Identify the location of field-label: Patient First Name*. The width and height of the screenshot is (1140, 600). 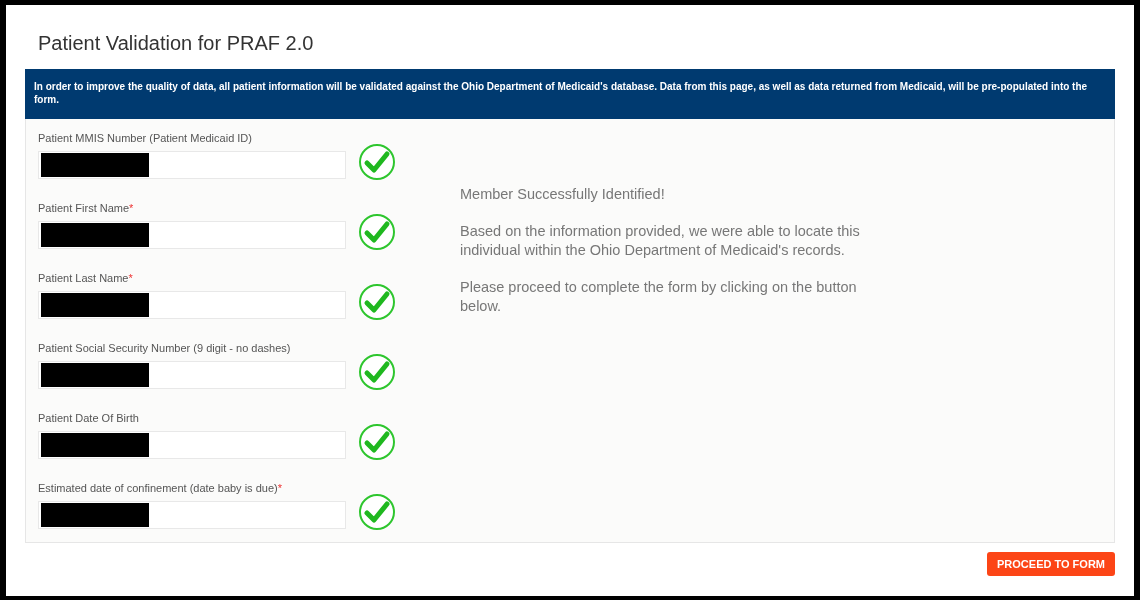
(86, 208).